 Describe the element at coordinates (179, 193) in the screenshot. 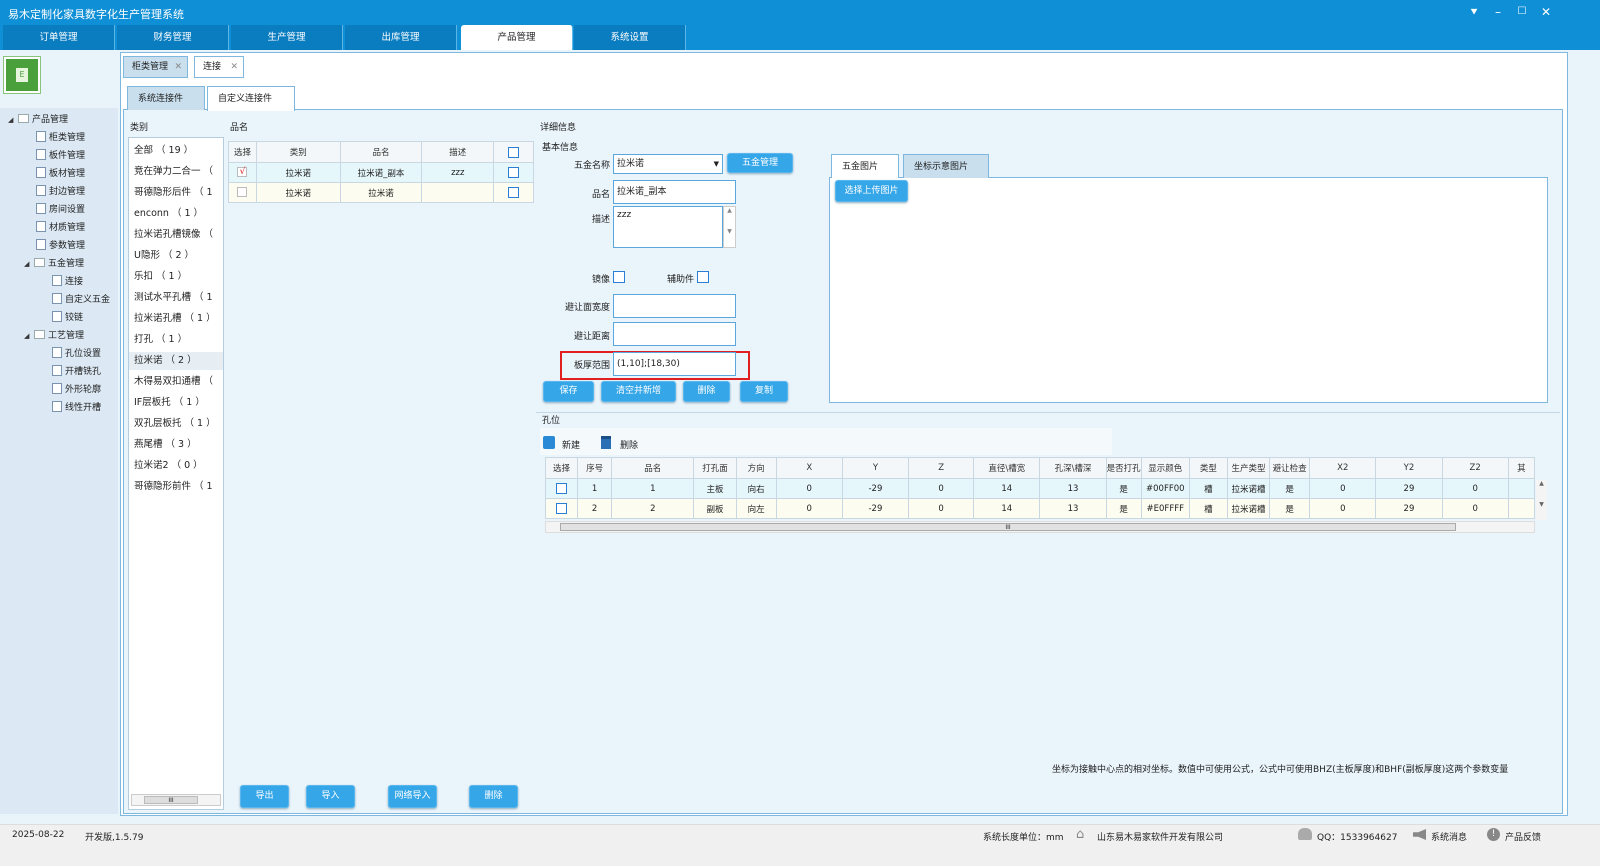

I see `list-item: 哥德隐形后件 （ 1` at that location.